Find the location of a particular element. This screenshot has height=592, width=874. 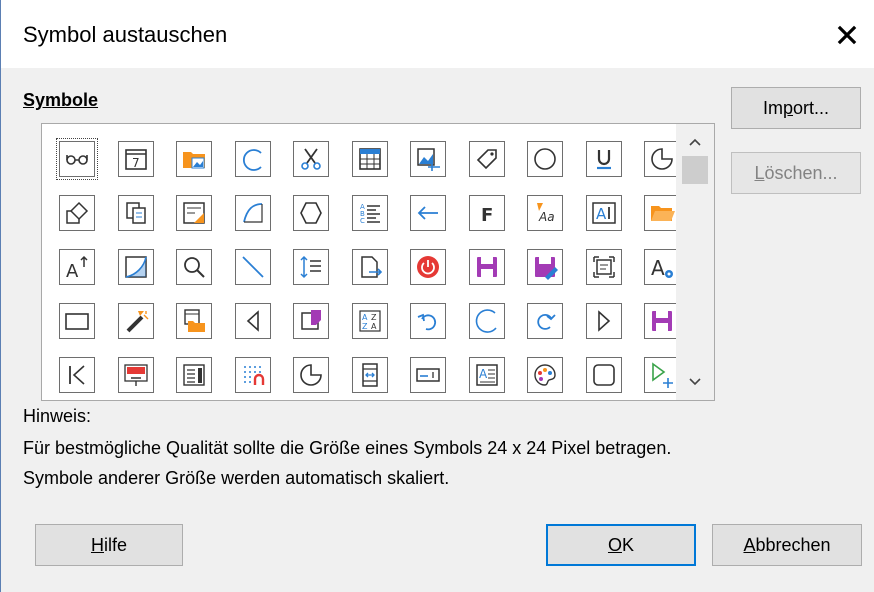

copy-icon is located at coordinates (135, 213).